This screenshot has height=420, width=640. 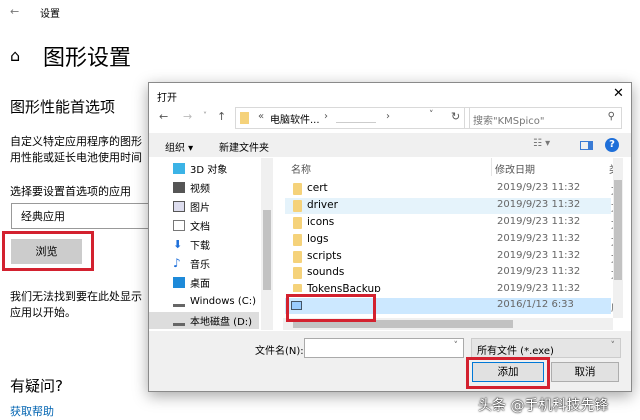 What do you see at coordinates (322, 205) in the screenshot?
I see `file-name: driver` at bounding box center [322, 205].